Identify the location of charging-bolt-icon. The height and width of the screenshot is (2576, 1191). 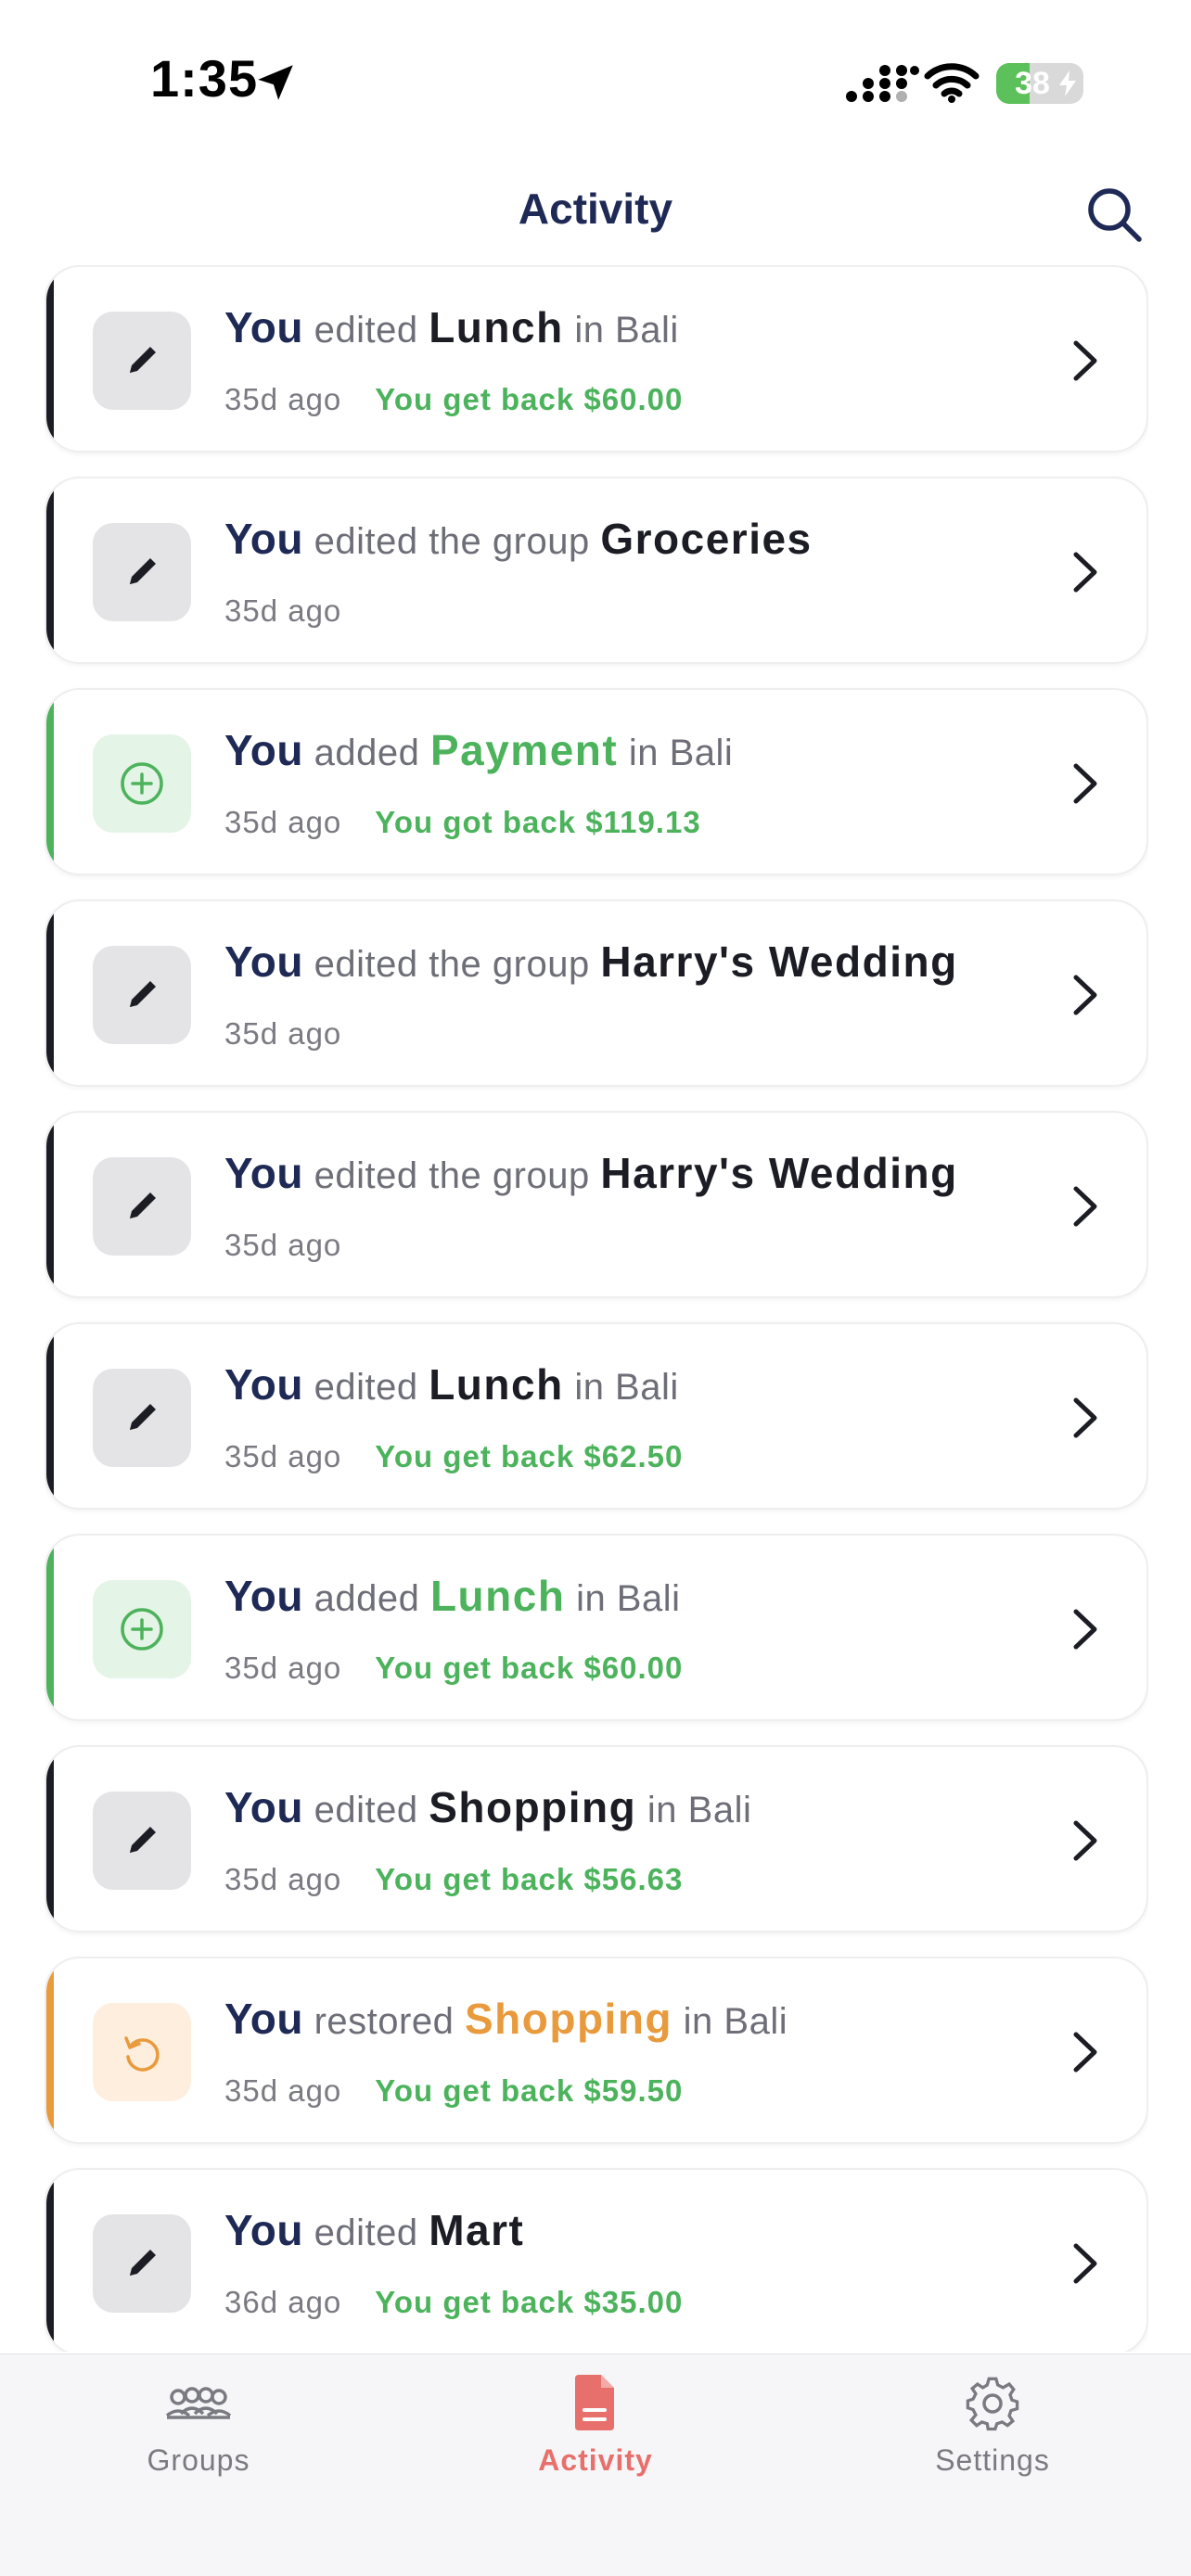
(1067, 83).